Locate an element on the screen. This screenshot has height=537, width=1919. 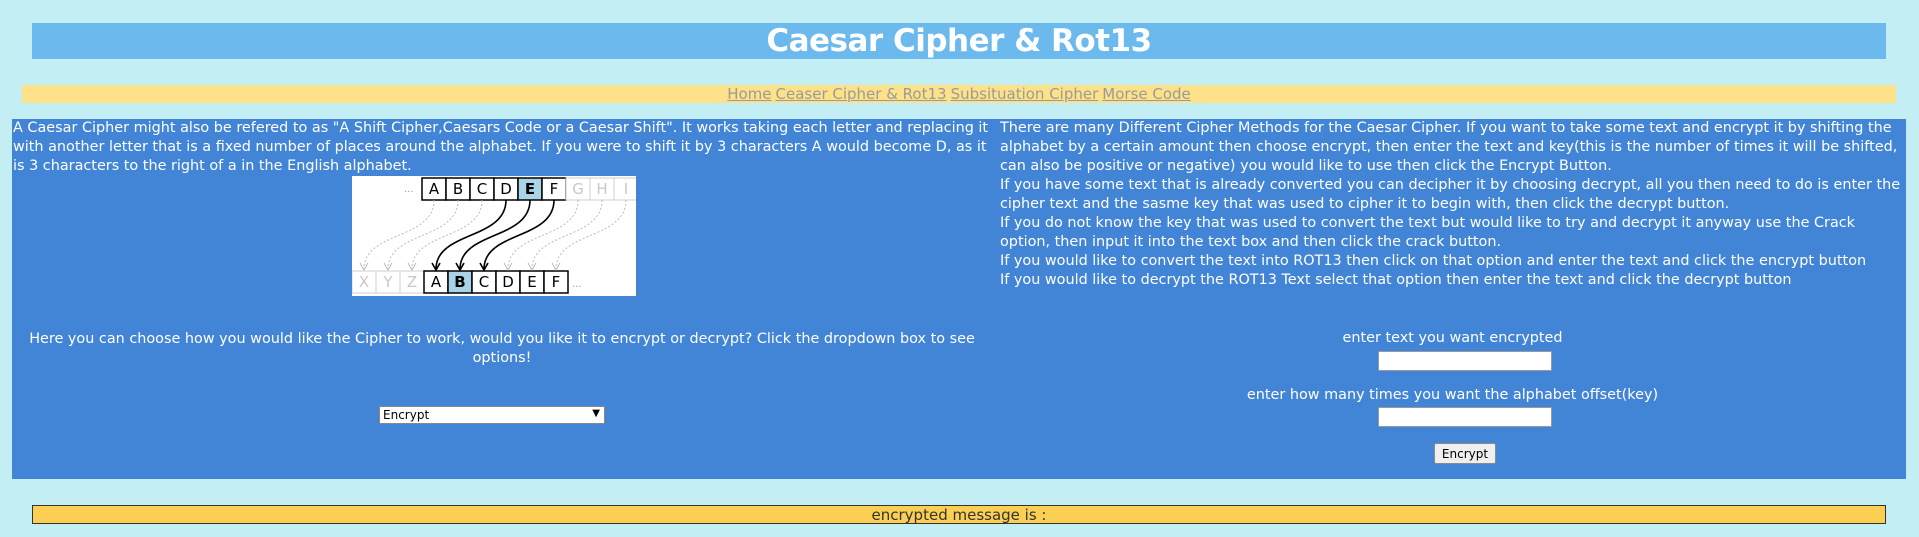
top-cell-4-letter: E is located at coordinates (530, 189).